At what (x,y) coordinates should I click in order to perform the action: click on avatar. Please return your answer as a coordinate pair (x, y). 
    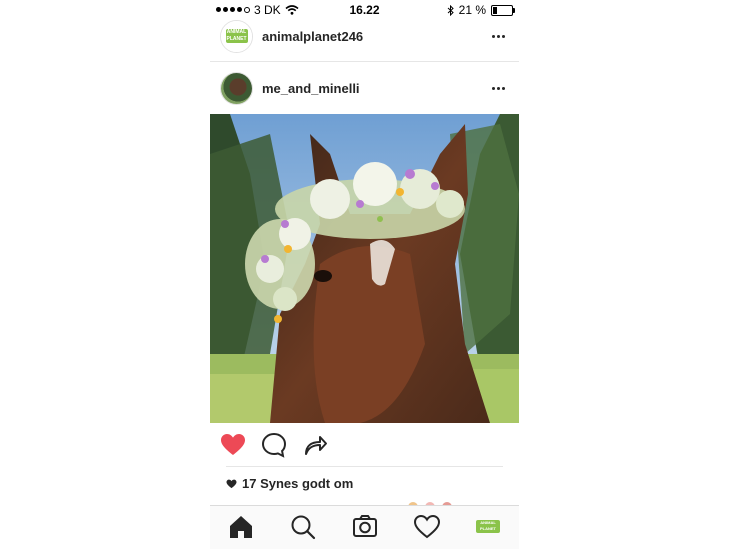
    Looking at the image, I should click on (236, 88).